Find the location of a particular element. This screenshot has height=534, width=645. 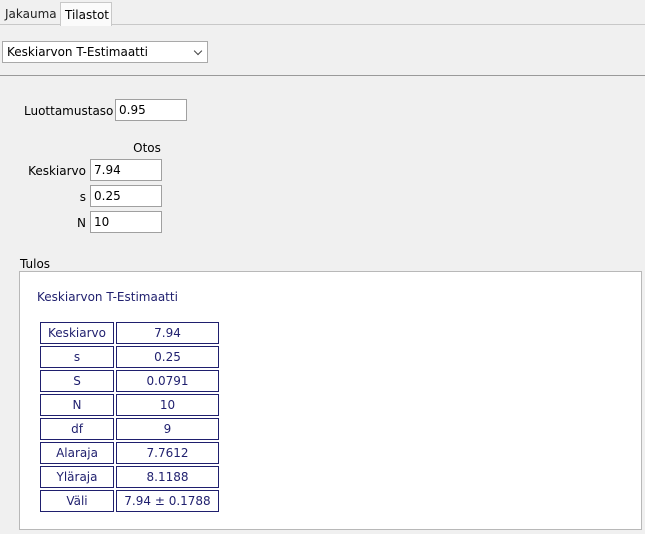

table-row: s 0.25 is located at coordinates (129, 357).